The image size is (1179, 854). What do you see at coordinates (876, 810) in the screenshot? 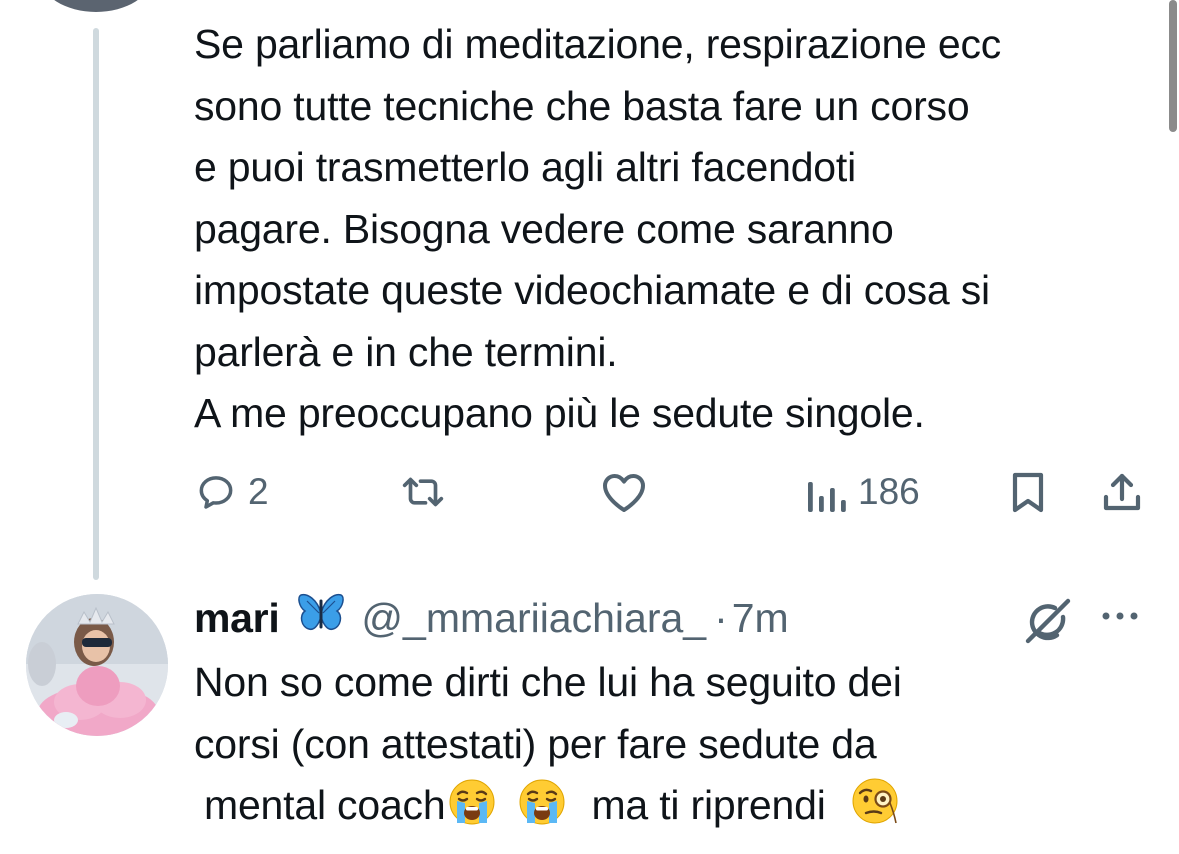
I see `face-with-monocle-emoji` at bounding box center [876, 810].